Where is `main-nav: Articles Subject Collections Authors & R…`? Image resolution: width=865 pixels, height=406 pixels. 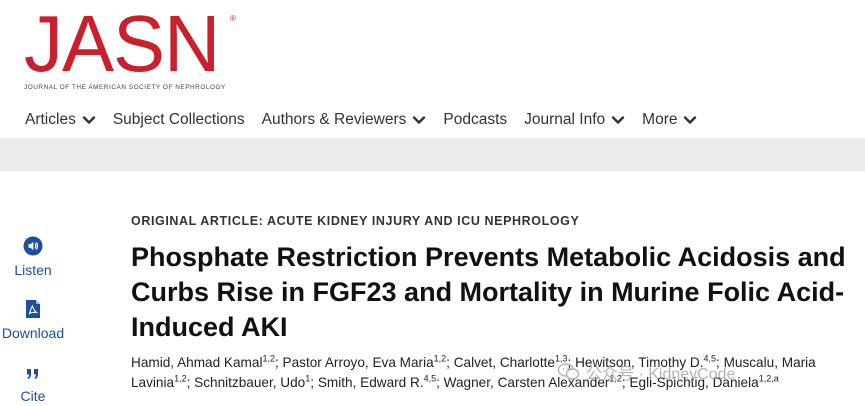
main-nav: Articles Subject Collections Authors & R… is located at coordinates (369, 120).